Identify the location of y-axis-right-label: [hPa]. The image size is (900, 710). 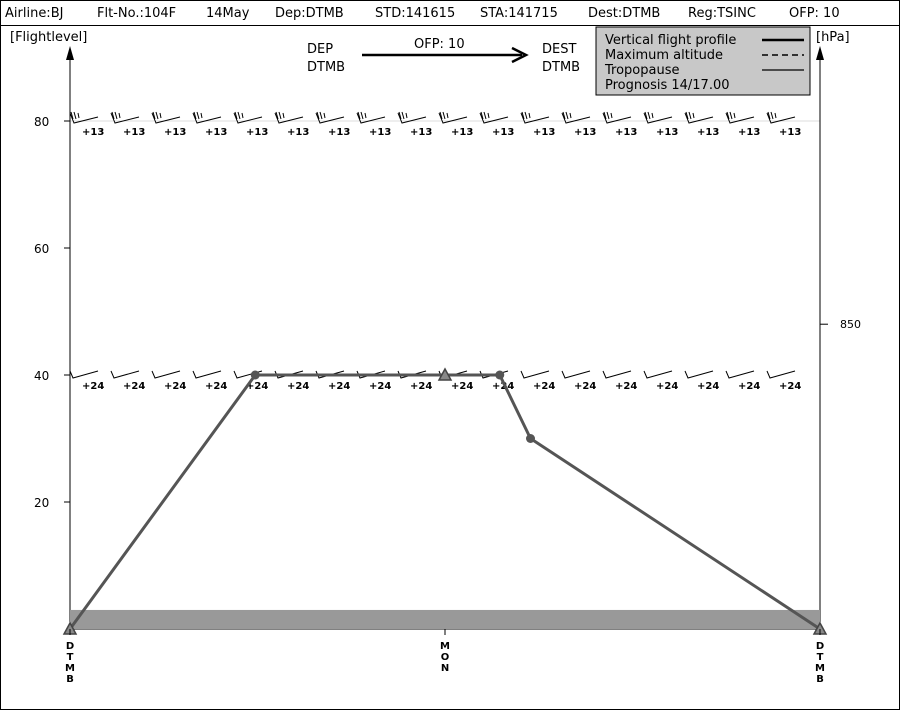
(833, 37).